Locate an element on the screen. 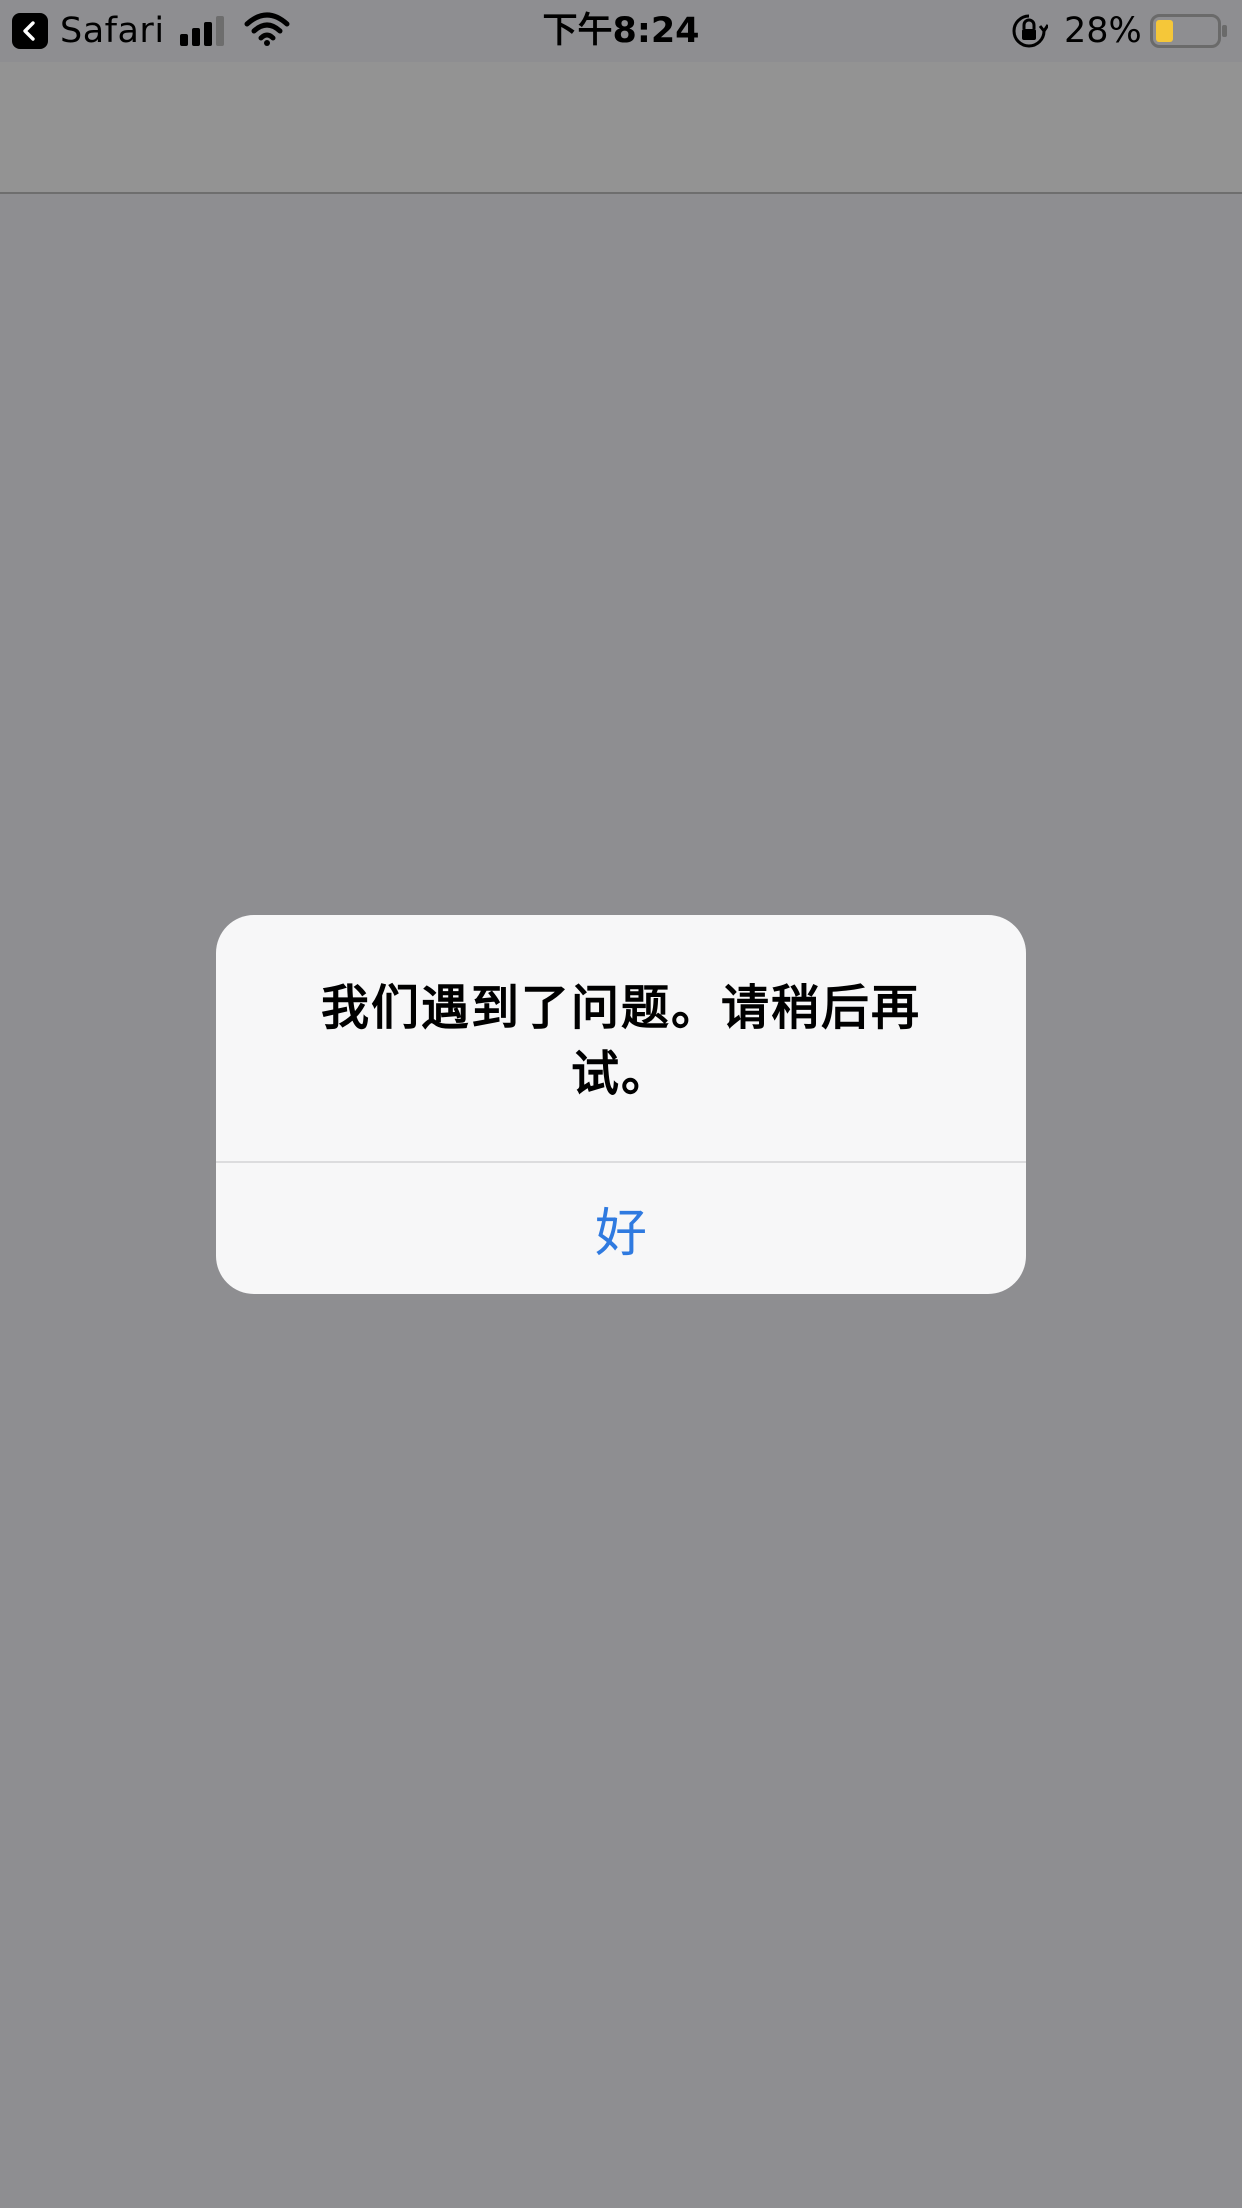 This screenshot has width=1242, height=2208. alert-message: 我们遇到了问题。请稍后再试。 is located at coordinates (620, 1041).